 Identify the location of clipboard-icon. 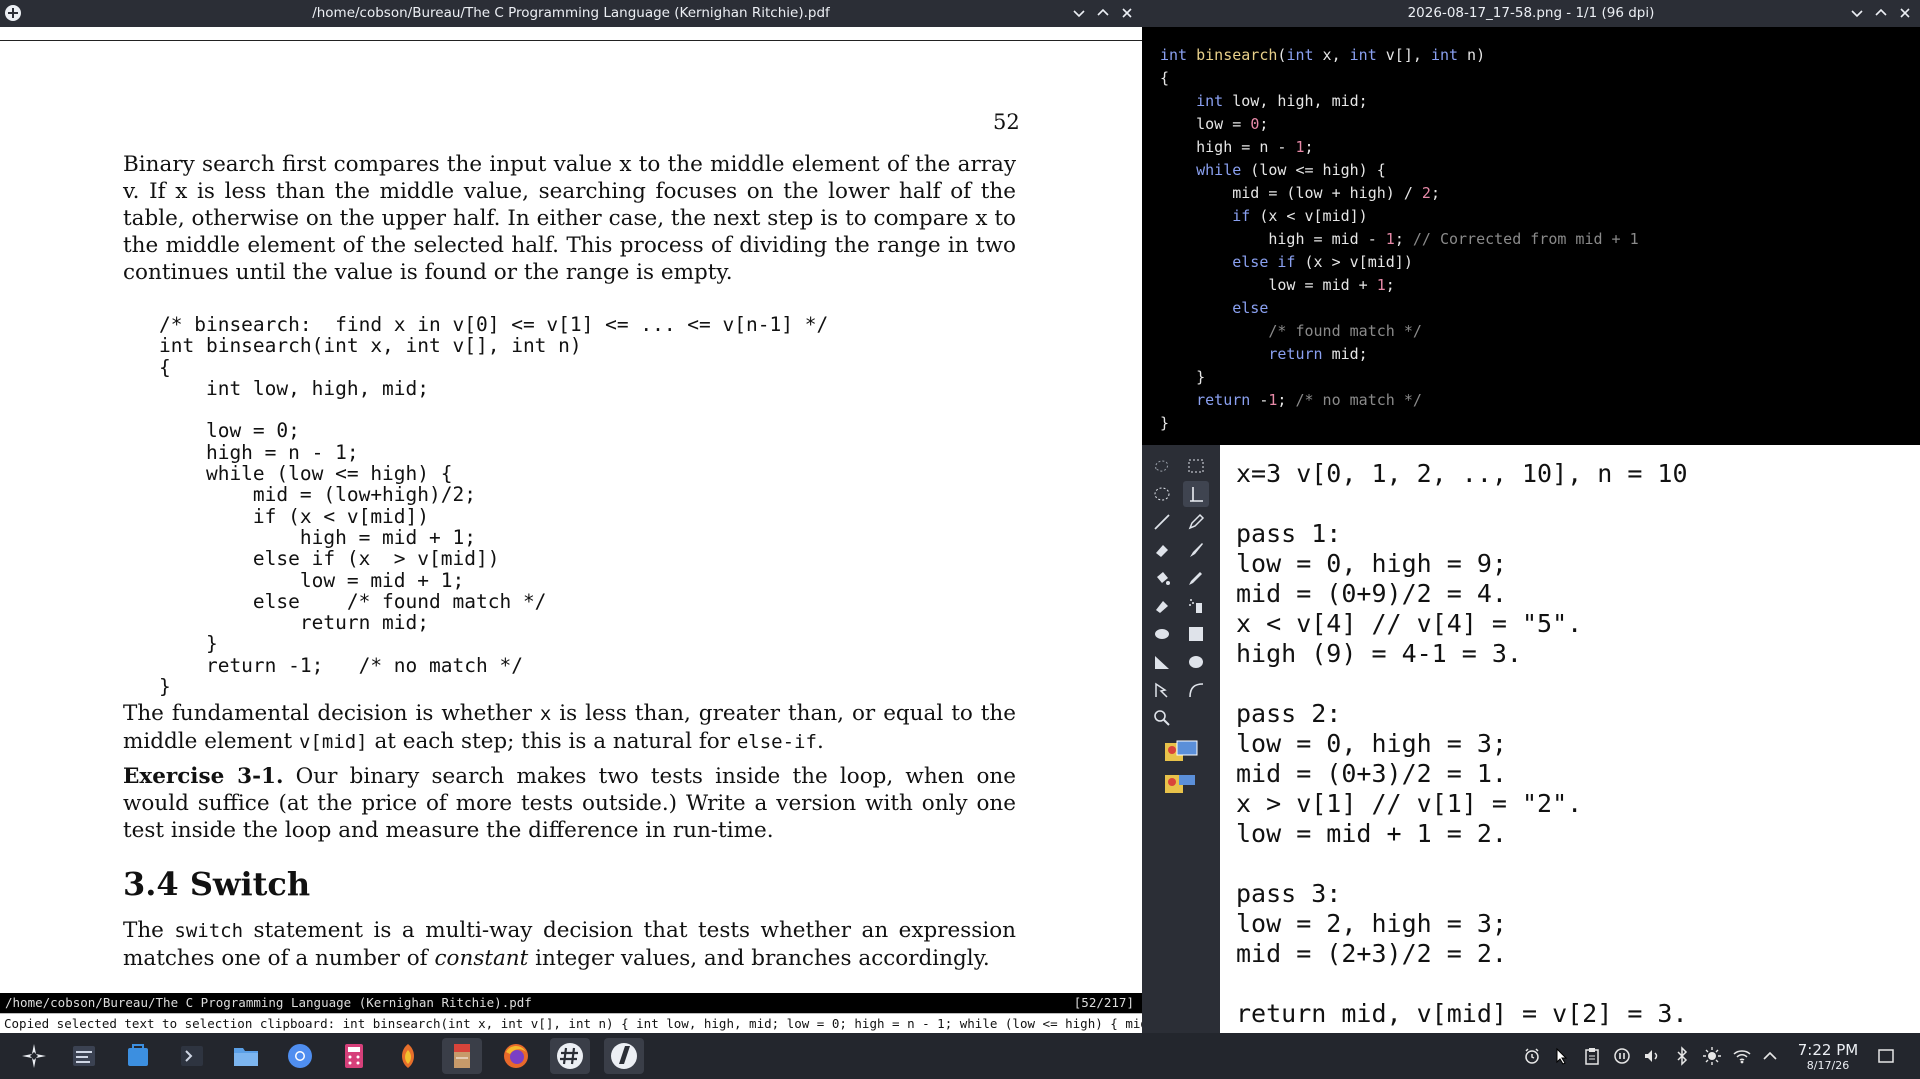
(1592, 1056).